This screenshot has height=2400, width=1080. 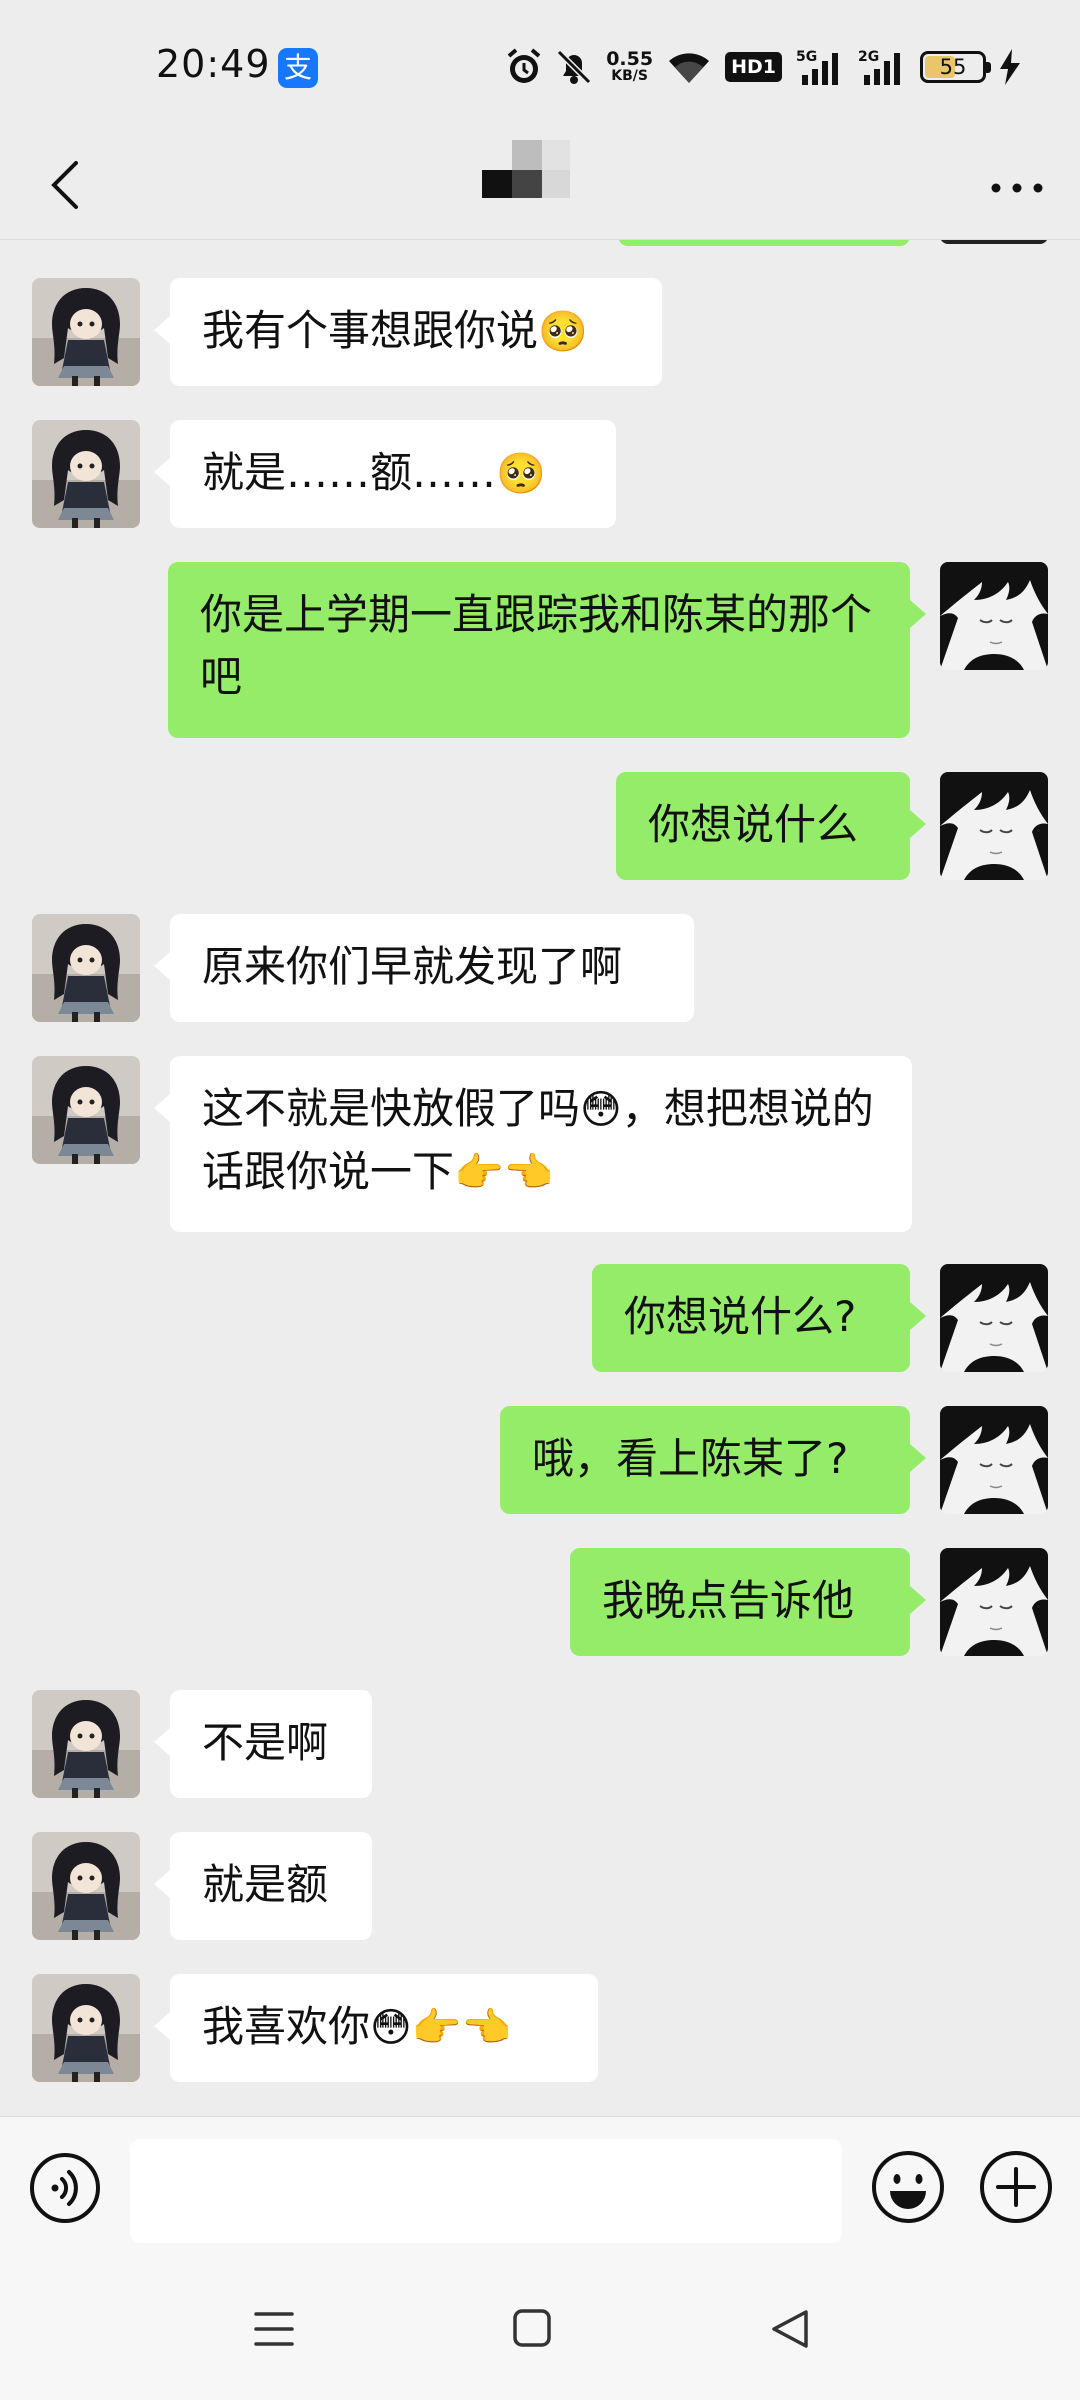 What do you see at coordinates (629, 76) in the screenshot?
I see `net-speed-unit: KB/S` at bounding box center [629, 76].